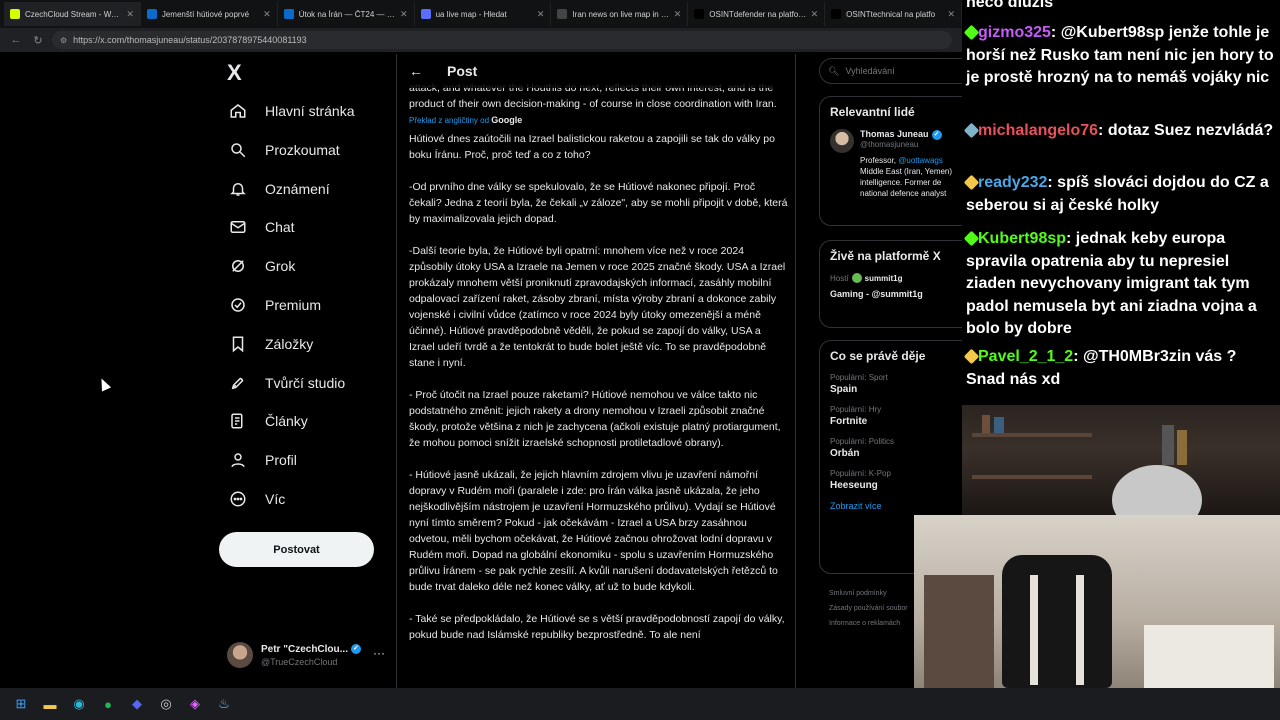 The width and height of the screenshot is (1280, 720). What do you see at coordinates (620, 14) in the screenshot?
I see `browser-tab: Iran news on live map in Engl ✕` at bounding box center [620, 14].